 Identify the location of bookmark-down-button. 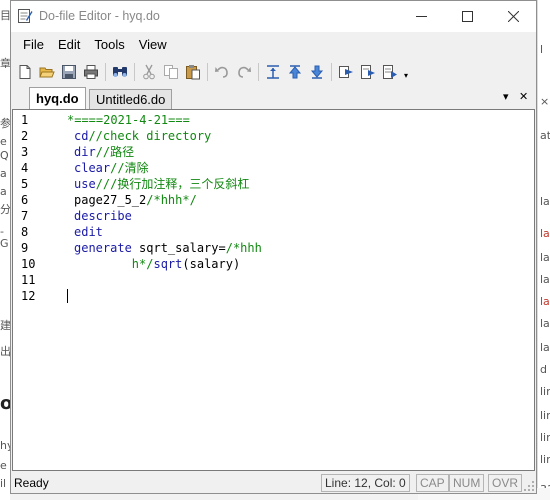
(317, 72).